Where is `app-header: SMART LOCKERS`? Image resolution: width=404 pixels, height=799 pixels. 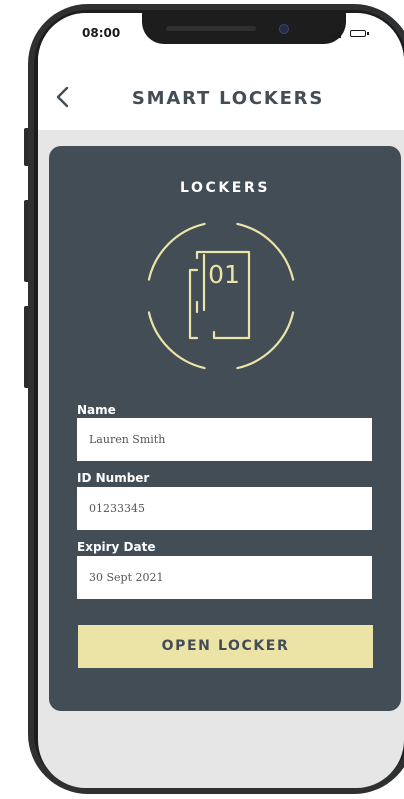 app-header: SMART LOCKERS is located at coordinates (221, 99).